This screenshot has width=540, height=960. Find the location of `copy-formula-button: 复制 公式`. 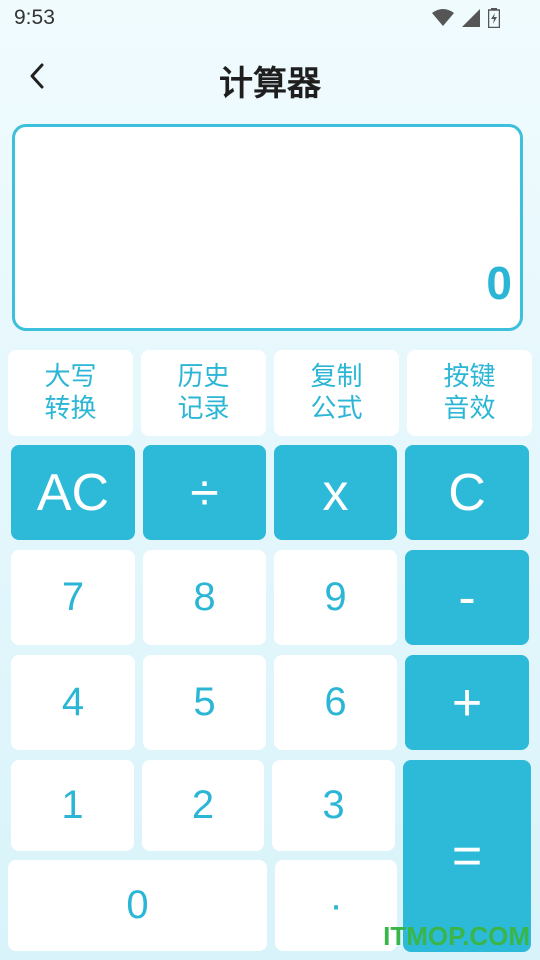

copy-formula-button: 复制 公式 is located at coordinates (336, 393).